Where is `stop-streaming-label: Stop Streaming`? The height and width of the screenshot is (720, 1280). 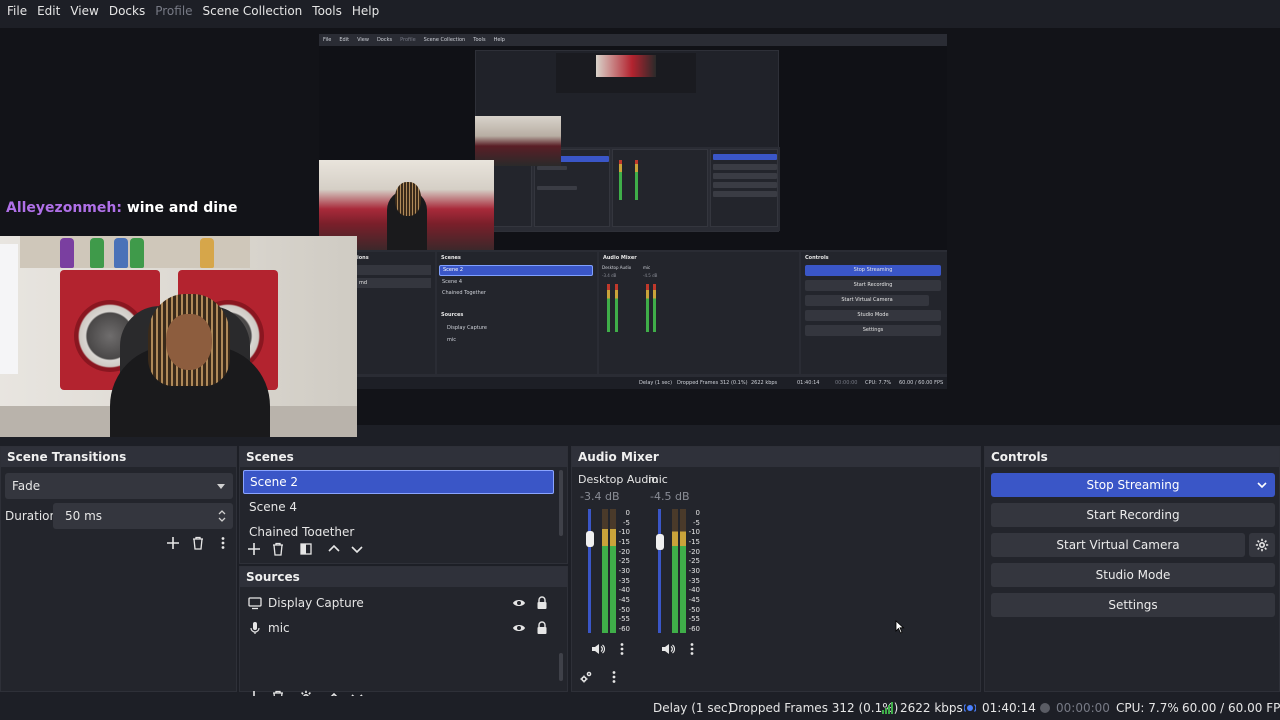 stop-streaming-label: Stop Streaming is located at coordinates (1133, 485).